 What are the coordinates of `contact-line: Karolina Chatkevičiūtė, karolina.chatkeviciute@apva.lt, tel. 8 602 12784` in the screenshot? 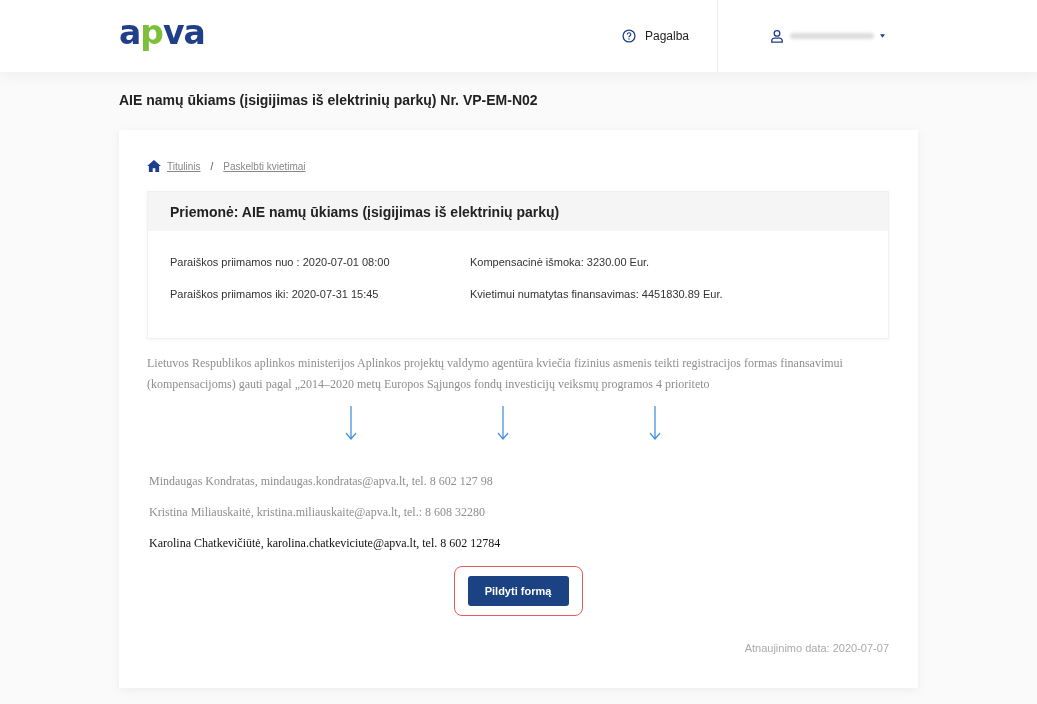 It's located at (325, 543).